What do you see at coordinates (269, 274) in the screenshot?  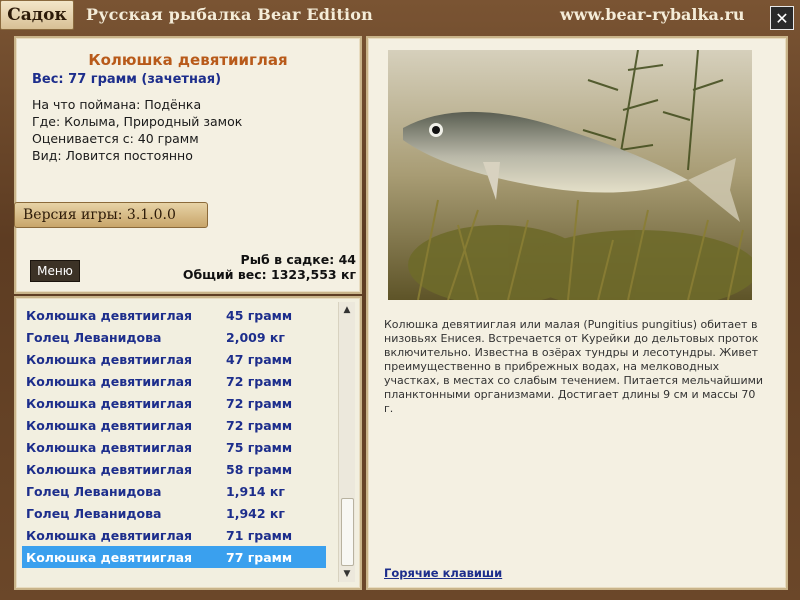 I see `total-weight: Общий вес: 1323,553 кг` at bounding box center [269, 274].